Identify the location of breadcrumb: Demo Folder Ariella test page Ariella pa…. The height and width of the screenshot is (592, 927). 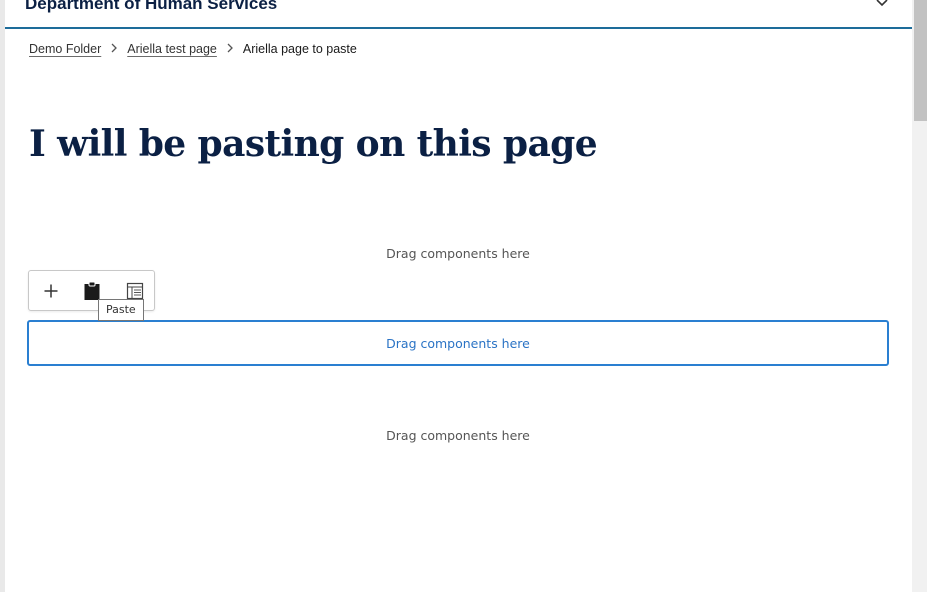
(193, 49).